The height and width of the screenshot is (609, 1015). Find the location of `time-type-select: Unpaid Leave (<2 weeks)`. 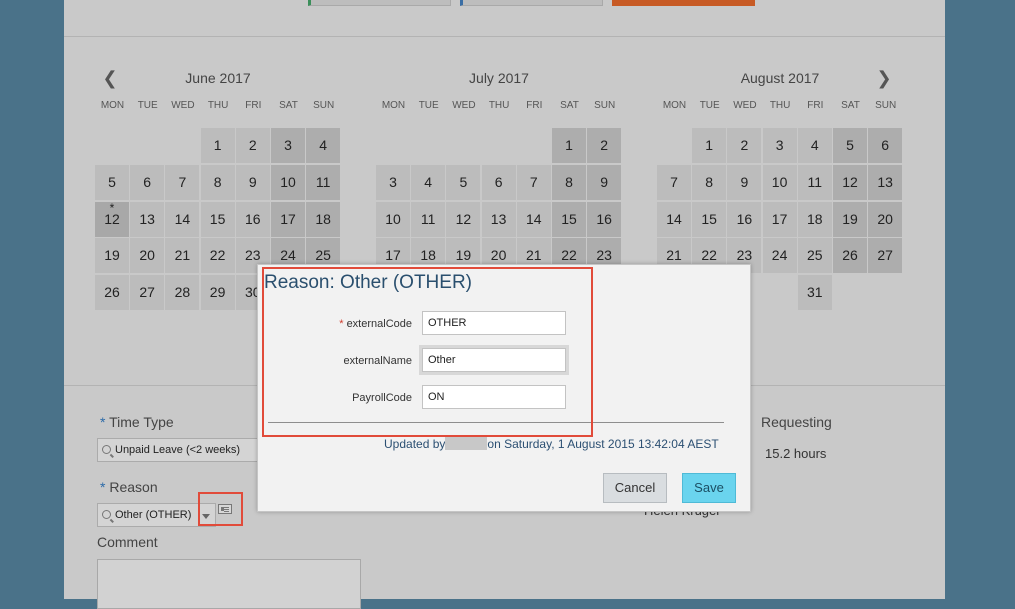

time-type-select: Unpaid Leave (<2 weeks) is located at coordinates (182, 450).